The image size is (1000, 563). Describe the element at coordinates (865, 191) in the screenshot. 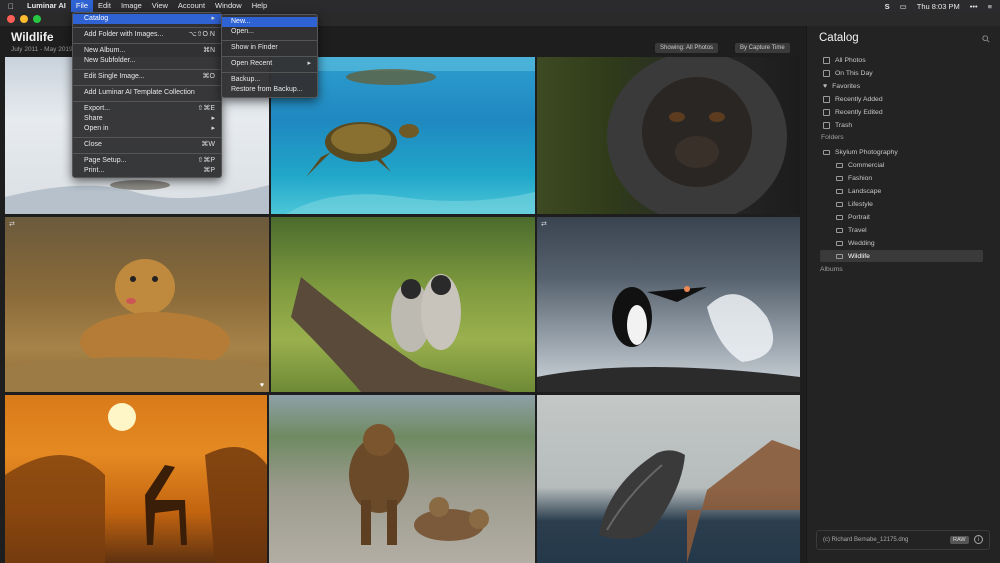

I see `sidebar-item-label: Landscape` at that location.